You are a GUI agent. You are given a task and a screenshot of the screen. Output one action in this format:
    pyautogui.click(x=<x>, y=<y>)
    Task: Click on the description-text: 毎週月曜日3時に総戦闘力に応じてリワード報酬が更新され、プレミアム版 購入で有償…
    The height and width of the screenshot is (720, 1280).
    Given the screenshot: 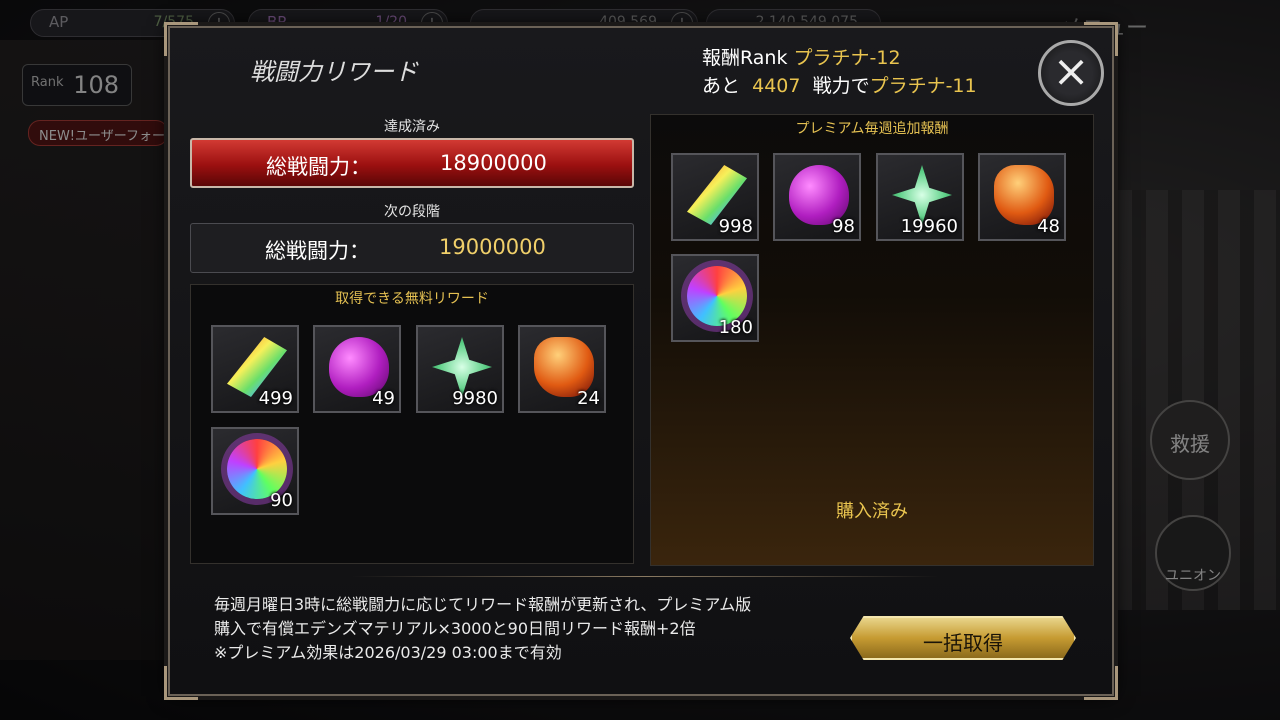 What is the action you would take?
    pyautogui.click(x=482, y=629)
    